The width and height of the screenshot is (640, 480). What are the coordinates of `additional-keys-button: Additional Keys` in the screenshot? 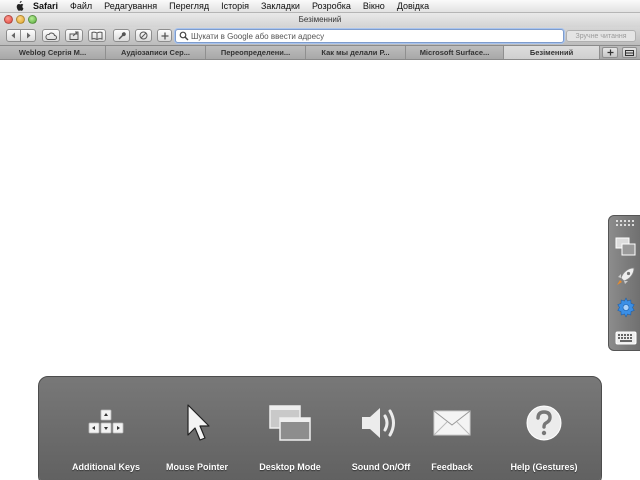 It's located at (106, 428).